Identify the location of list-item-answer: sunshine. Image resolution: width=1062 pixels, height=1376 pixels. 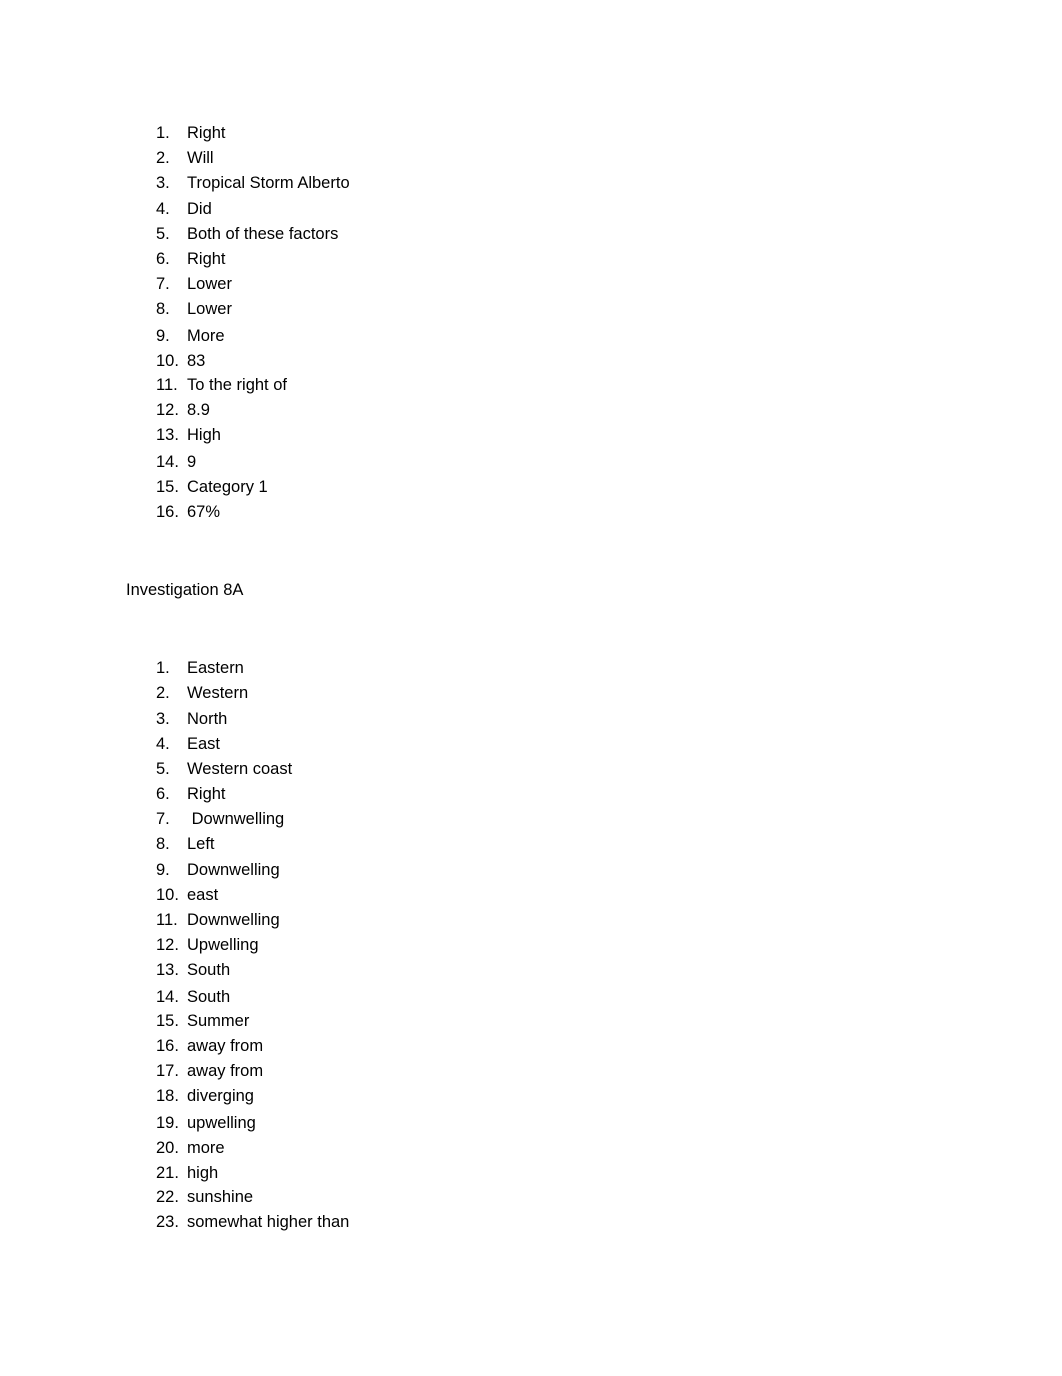
(220, 1197).